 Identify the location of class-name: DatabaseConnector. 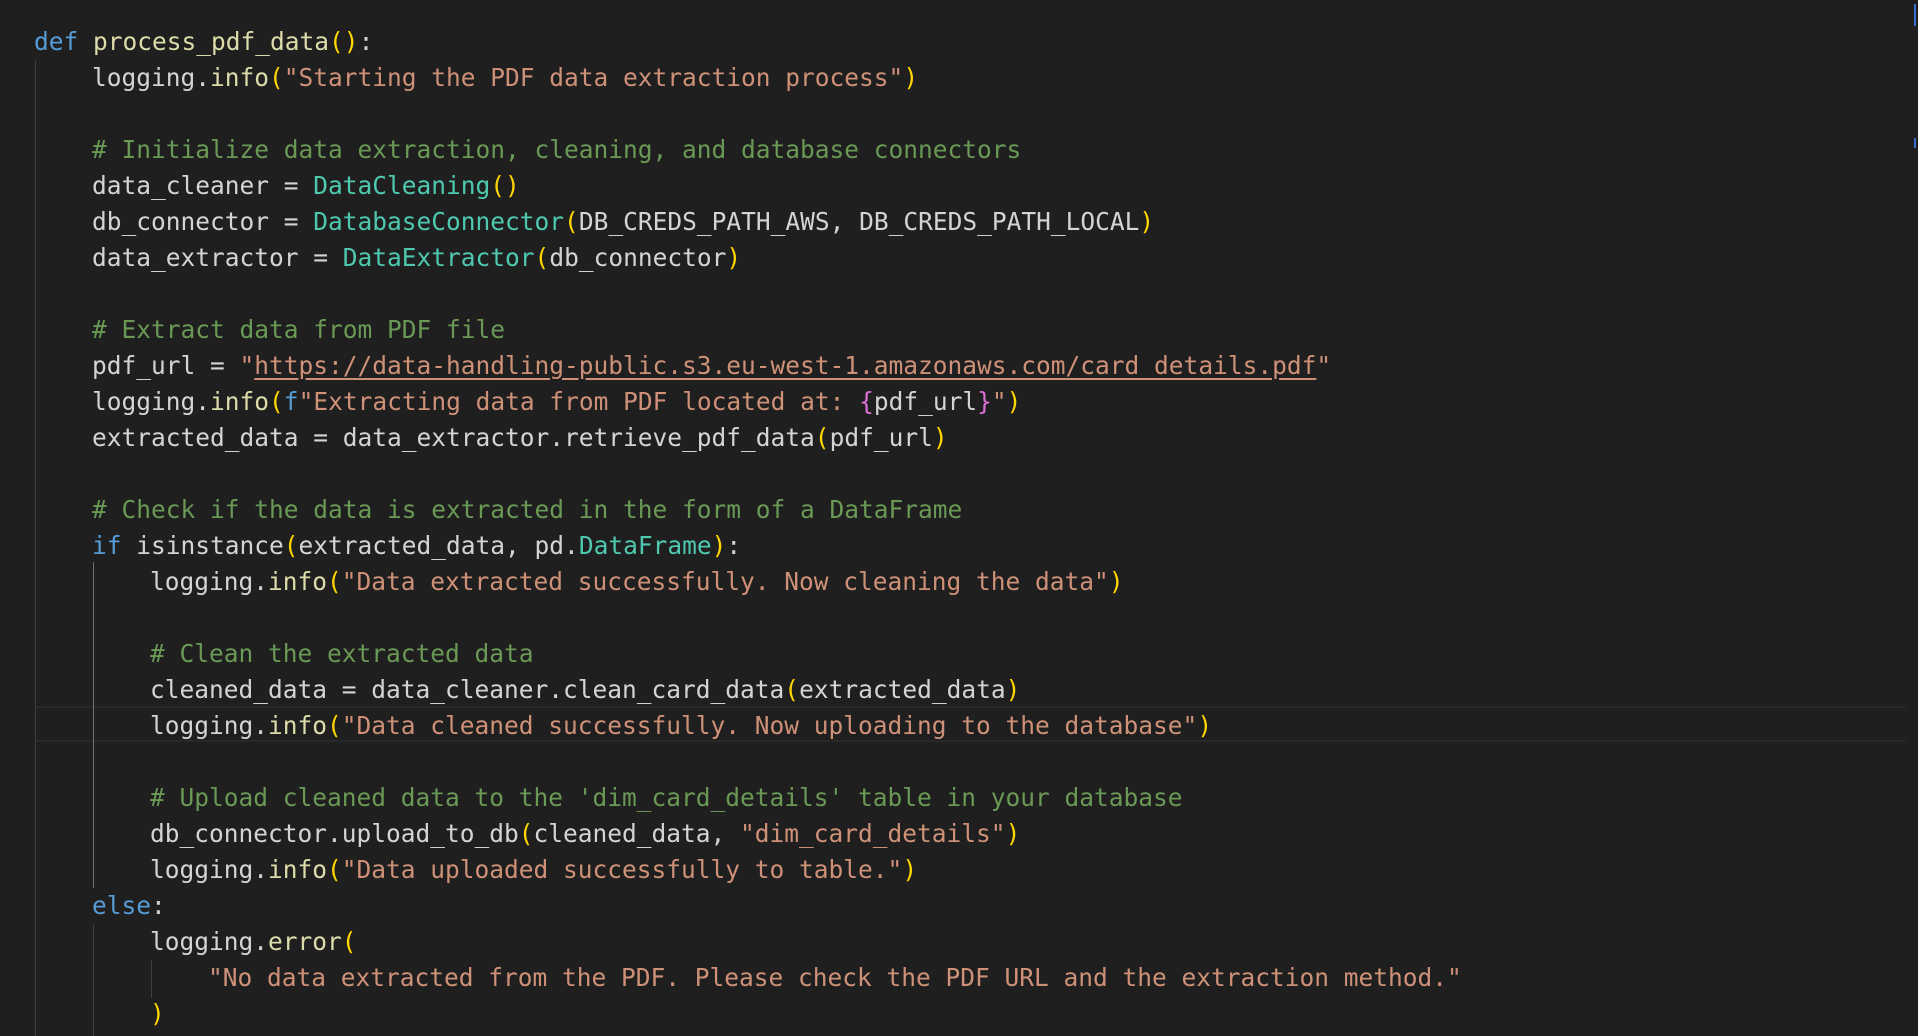
(439, 221).